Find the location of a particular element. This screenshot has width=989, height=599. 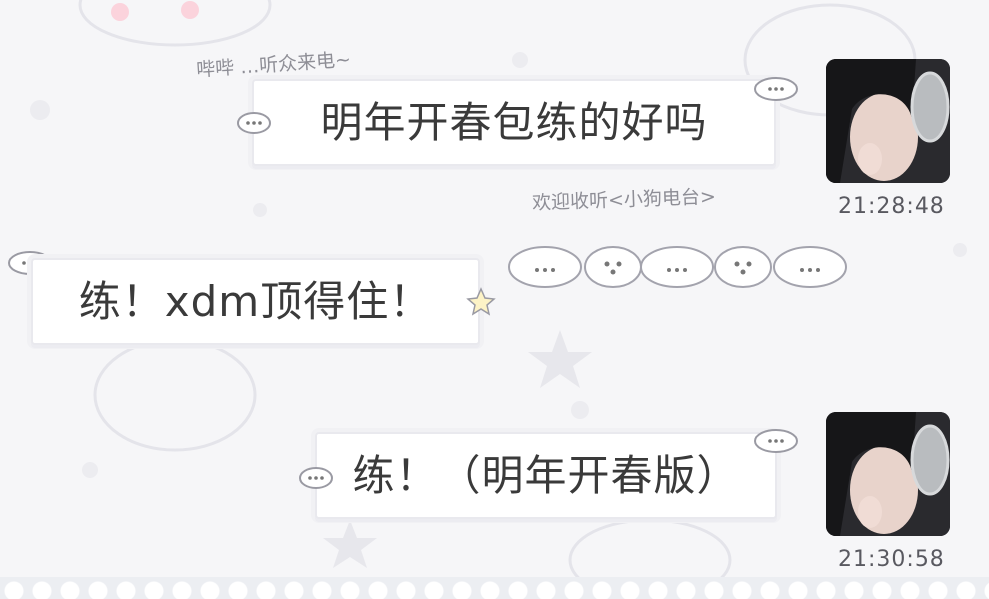

message-bubble-1: 明年开春包练的好吗 is located at coordinates (514, 122).